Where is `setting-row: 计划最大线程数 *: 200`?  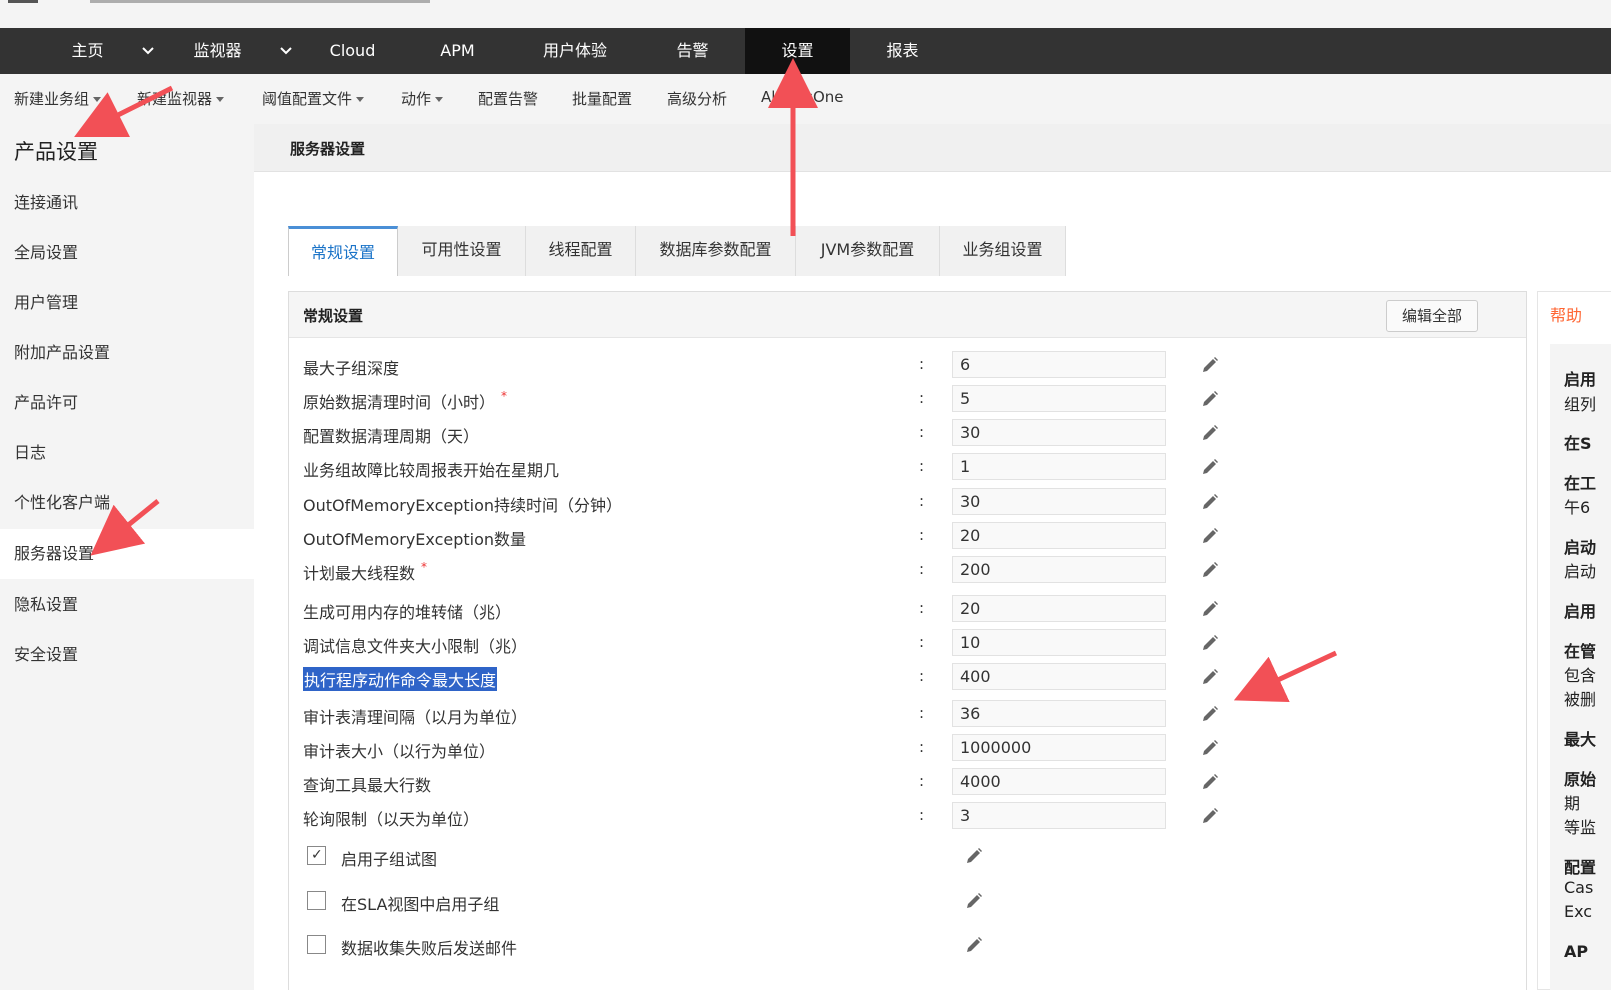 setting-row: 计划最大线程数 *: 200 is located at coordinates (903, 570).